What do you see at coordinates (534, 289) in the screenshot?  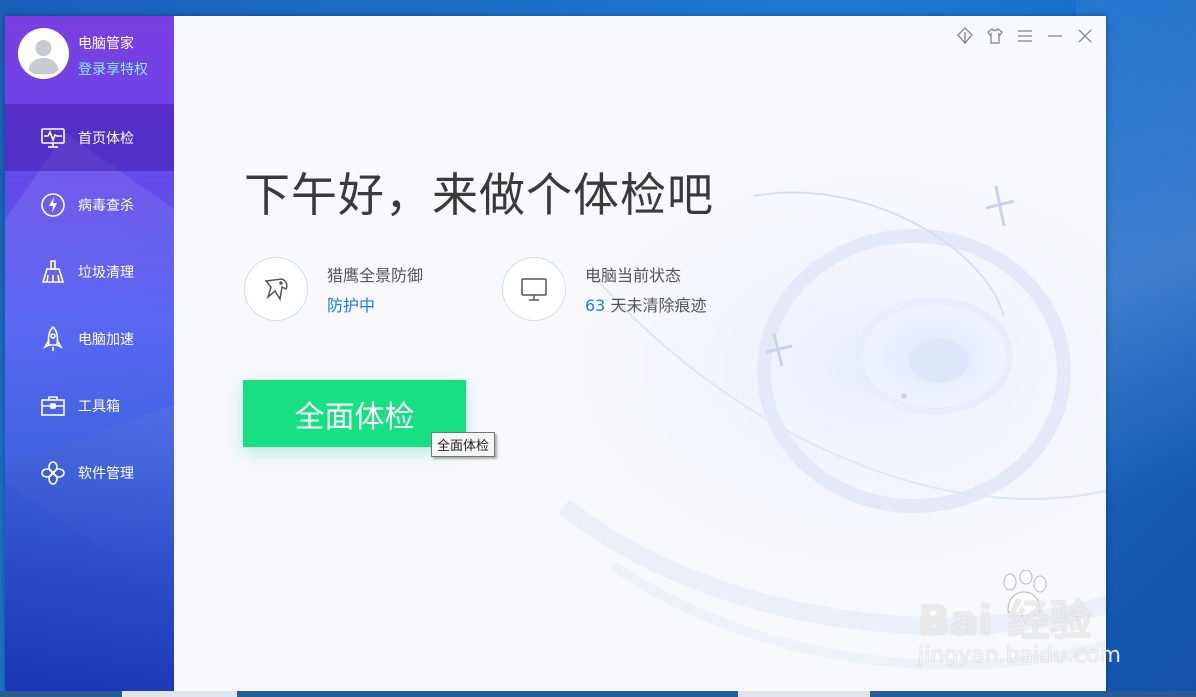 I see `monitor-icon` at bounding box center [534, 289].